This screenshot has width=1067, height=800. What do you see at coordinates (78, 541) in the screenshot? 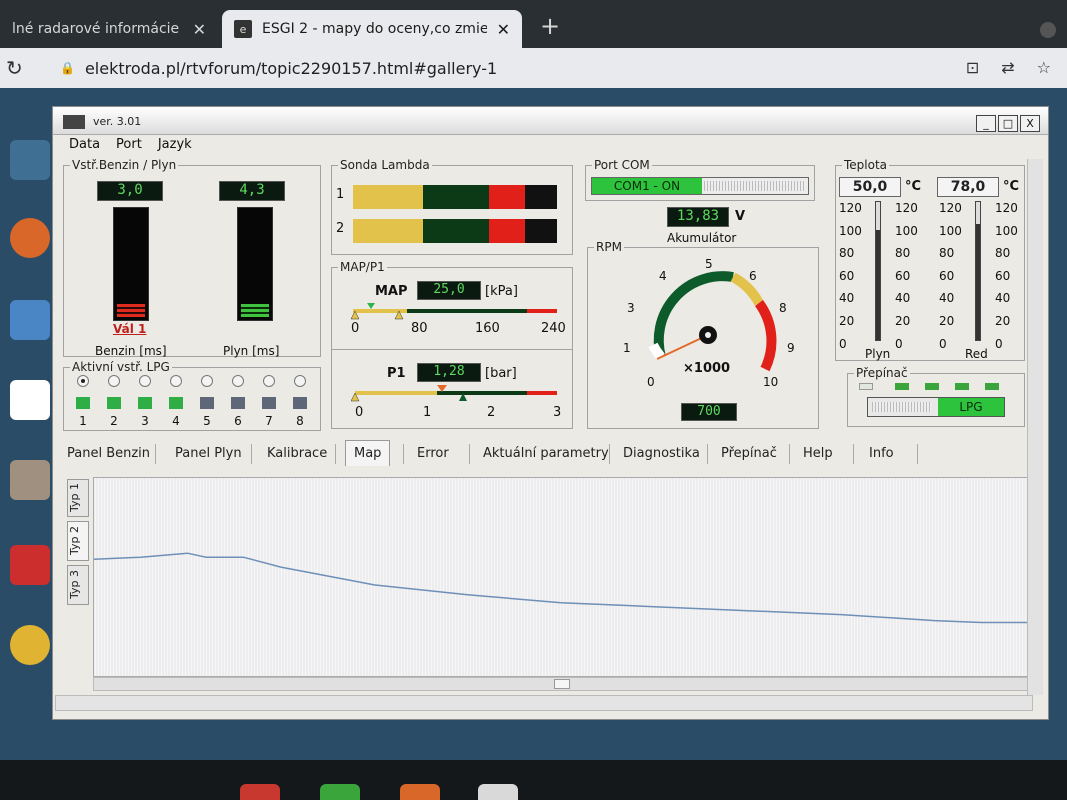
I see `tab-typ-2: Typ 2` at bounding box center [78, 541].